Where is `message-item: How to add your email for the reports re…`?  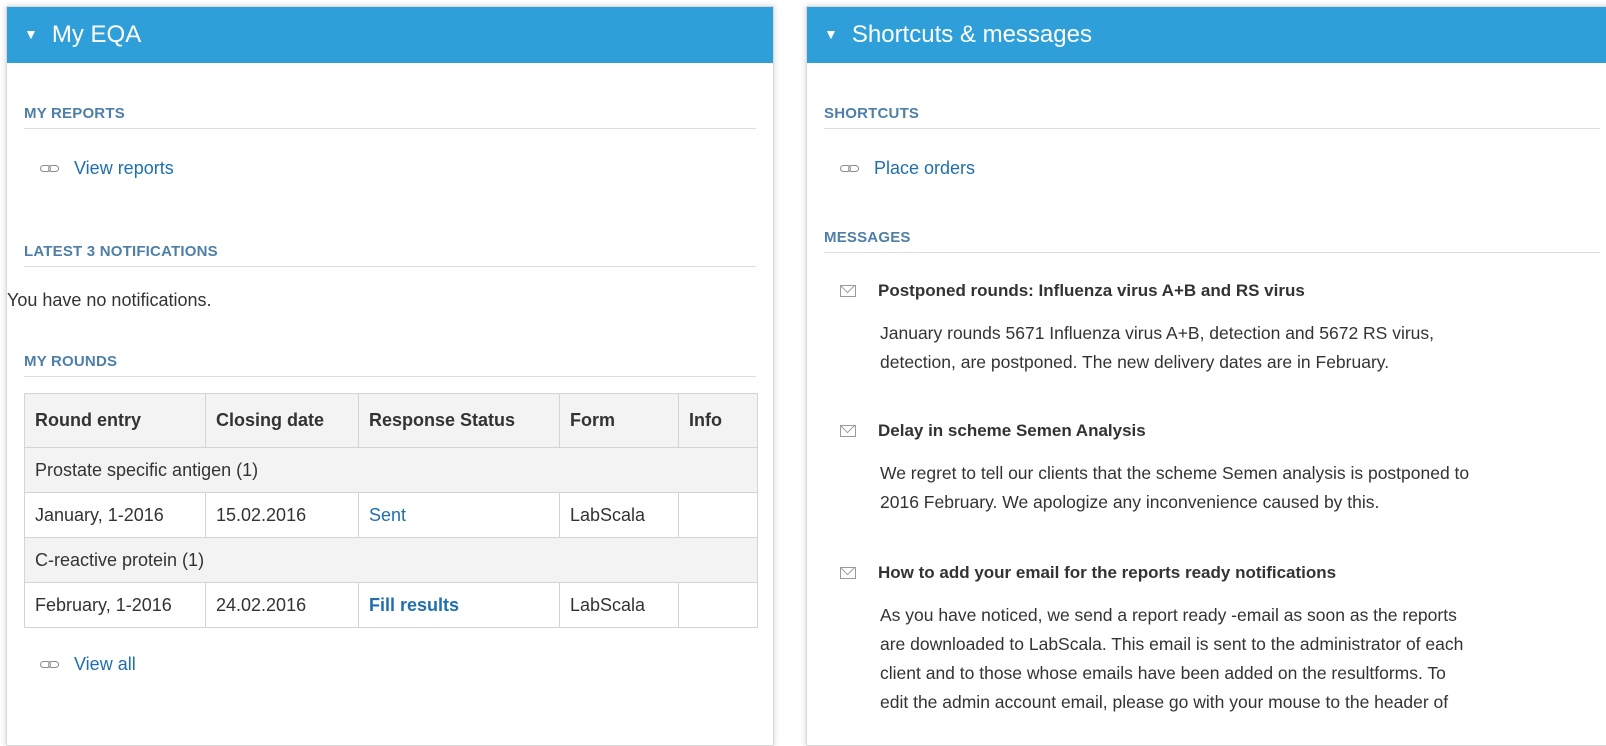 message-item: How to add your email for the reports re… is located at coordinates (1205, 640).